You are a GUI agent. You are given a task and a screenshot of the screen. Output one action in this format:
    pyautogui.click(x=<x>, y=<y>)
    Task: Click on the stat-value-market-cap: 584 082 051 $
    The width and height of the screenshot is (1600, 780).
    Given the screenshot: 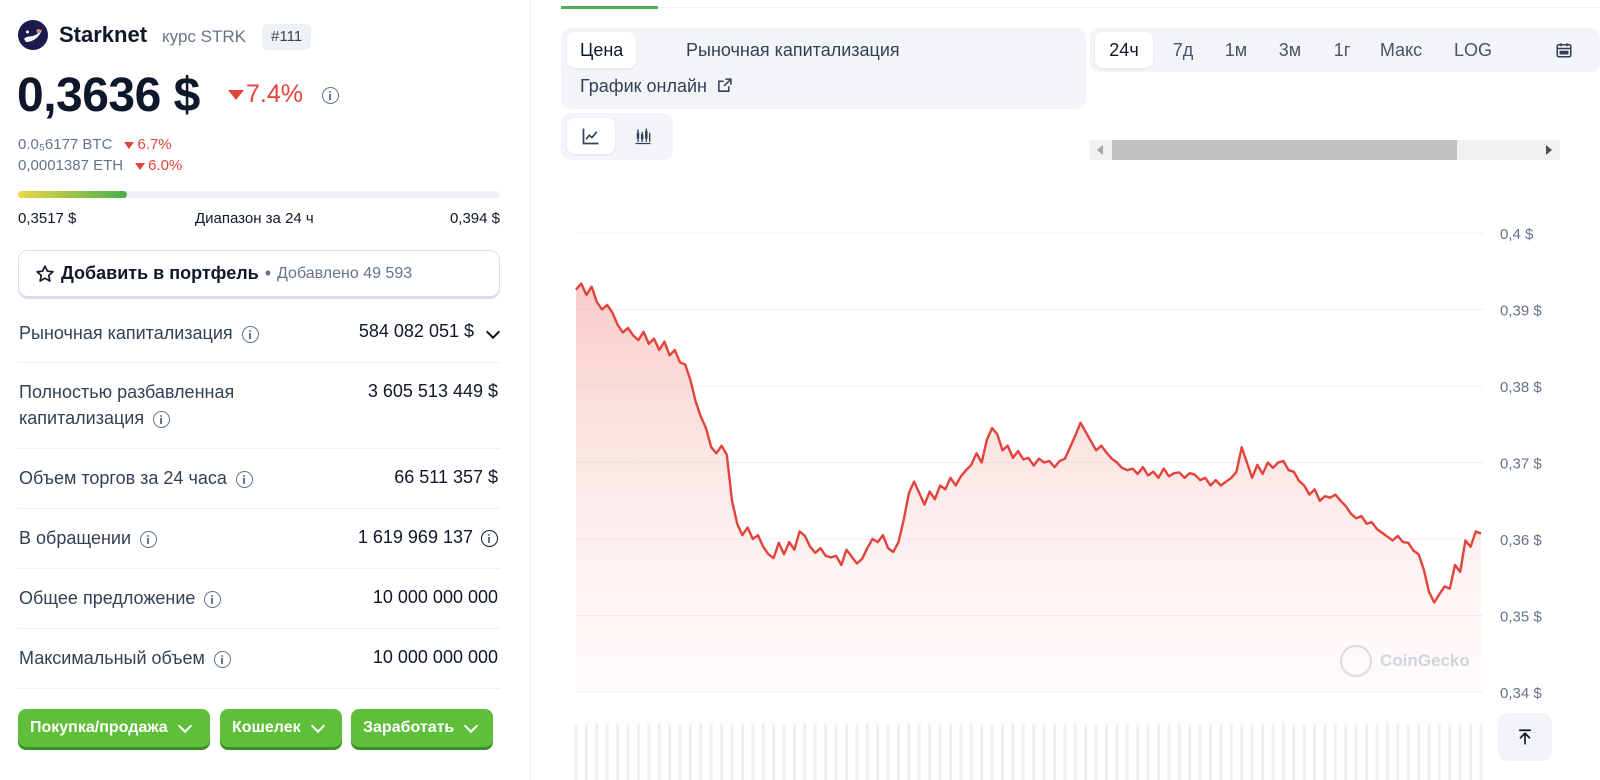 What is the action you would take?
    pyautogui.click(x=430, y=331)
    